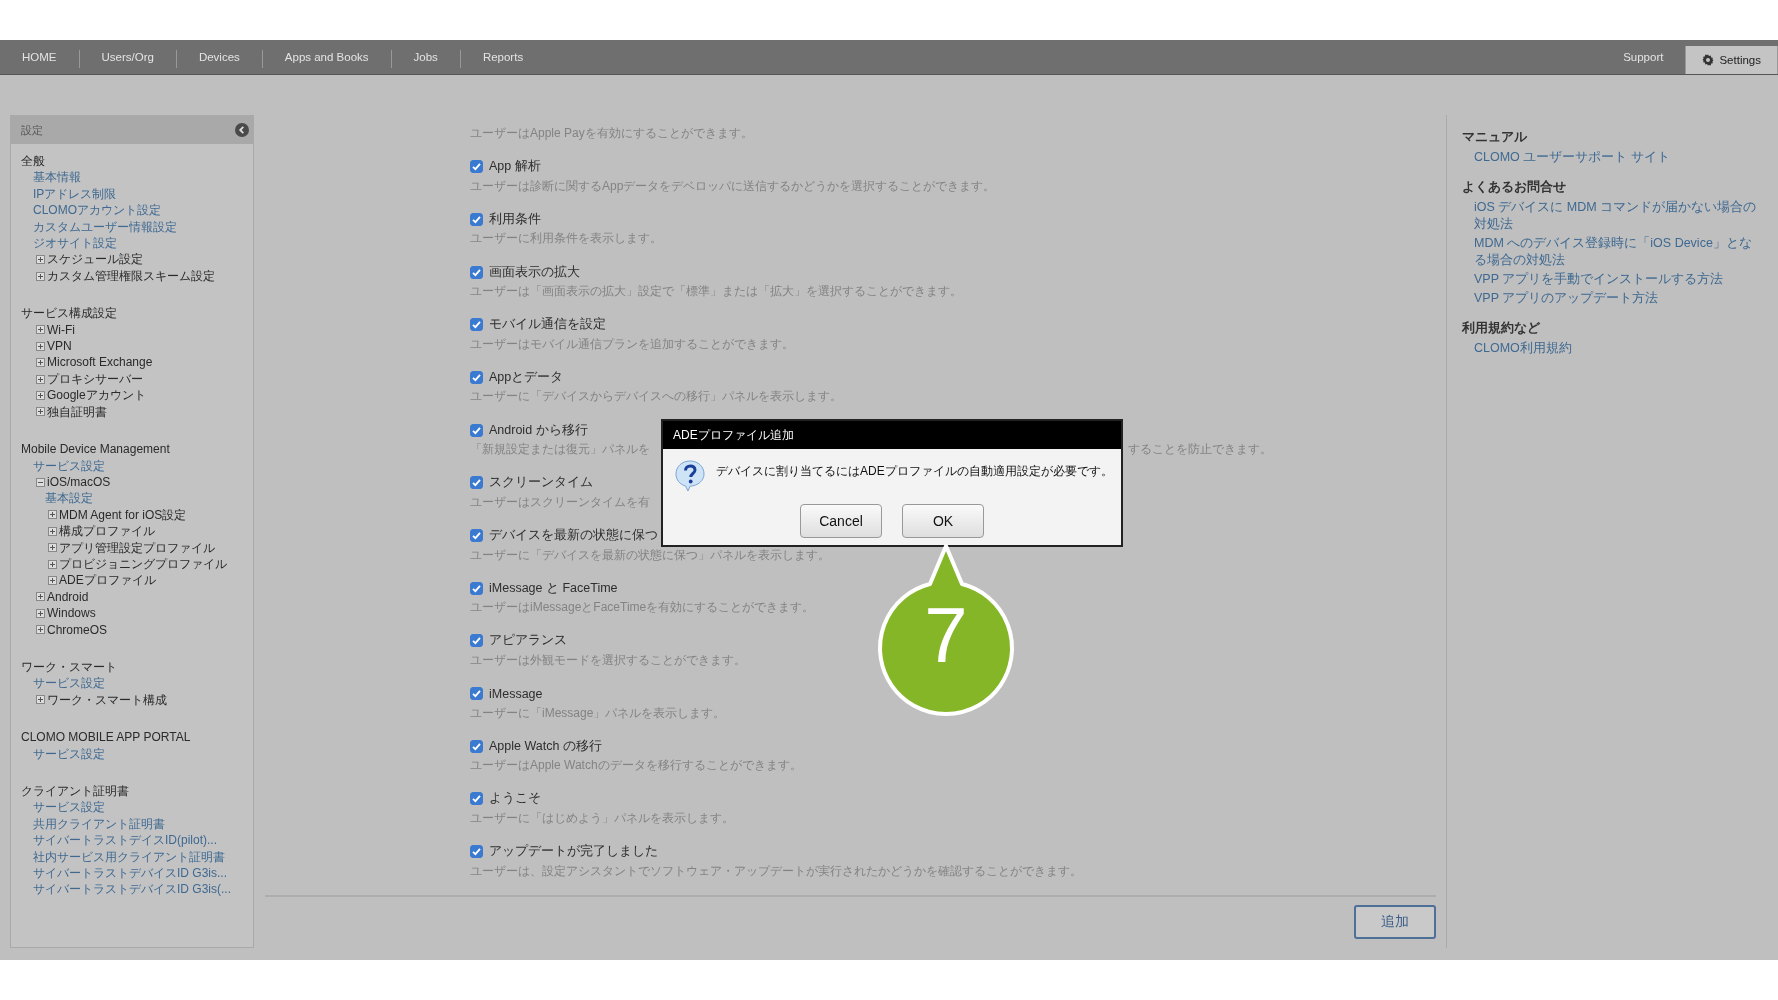 The height and width of the screenshot is (1000, 1778). Describe the element at coordinates (39, 57) in the screenshot. I see `nav-tab: HOME` at that location.